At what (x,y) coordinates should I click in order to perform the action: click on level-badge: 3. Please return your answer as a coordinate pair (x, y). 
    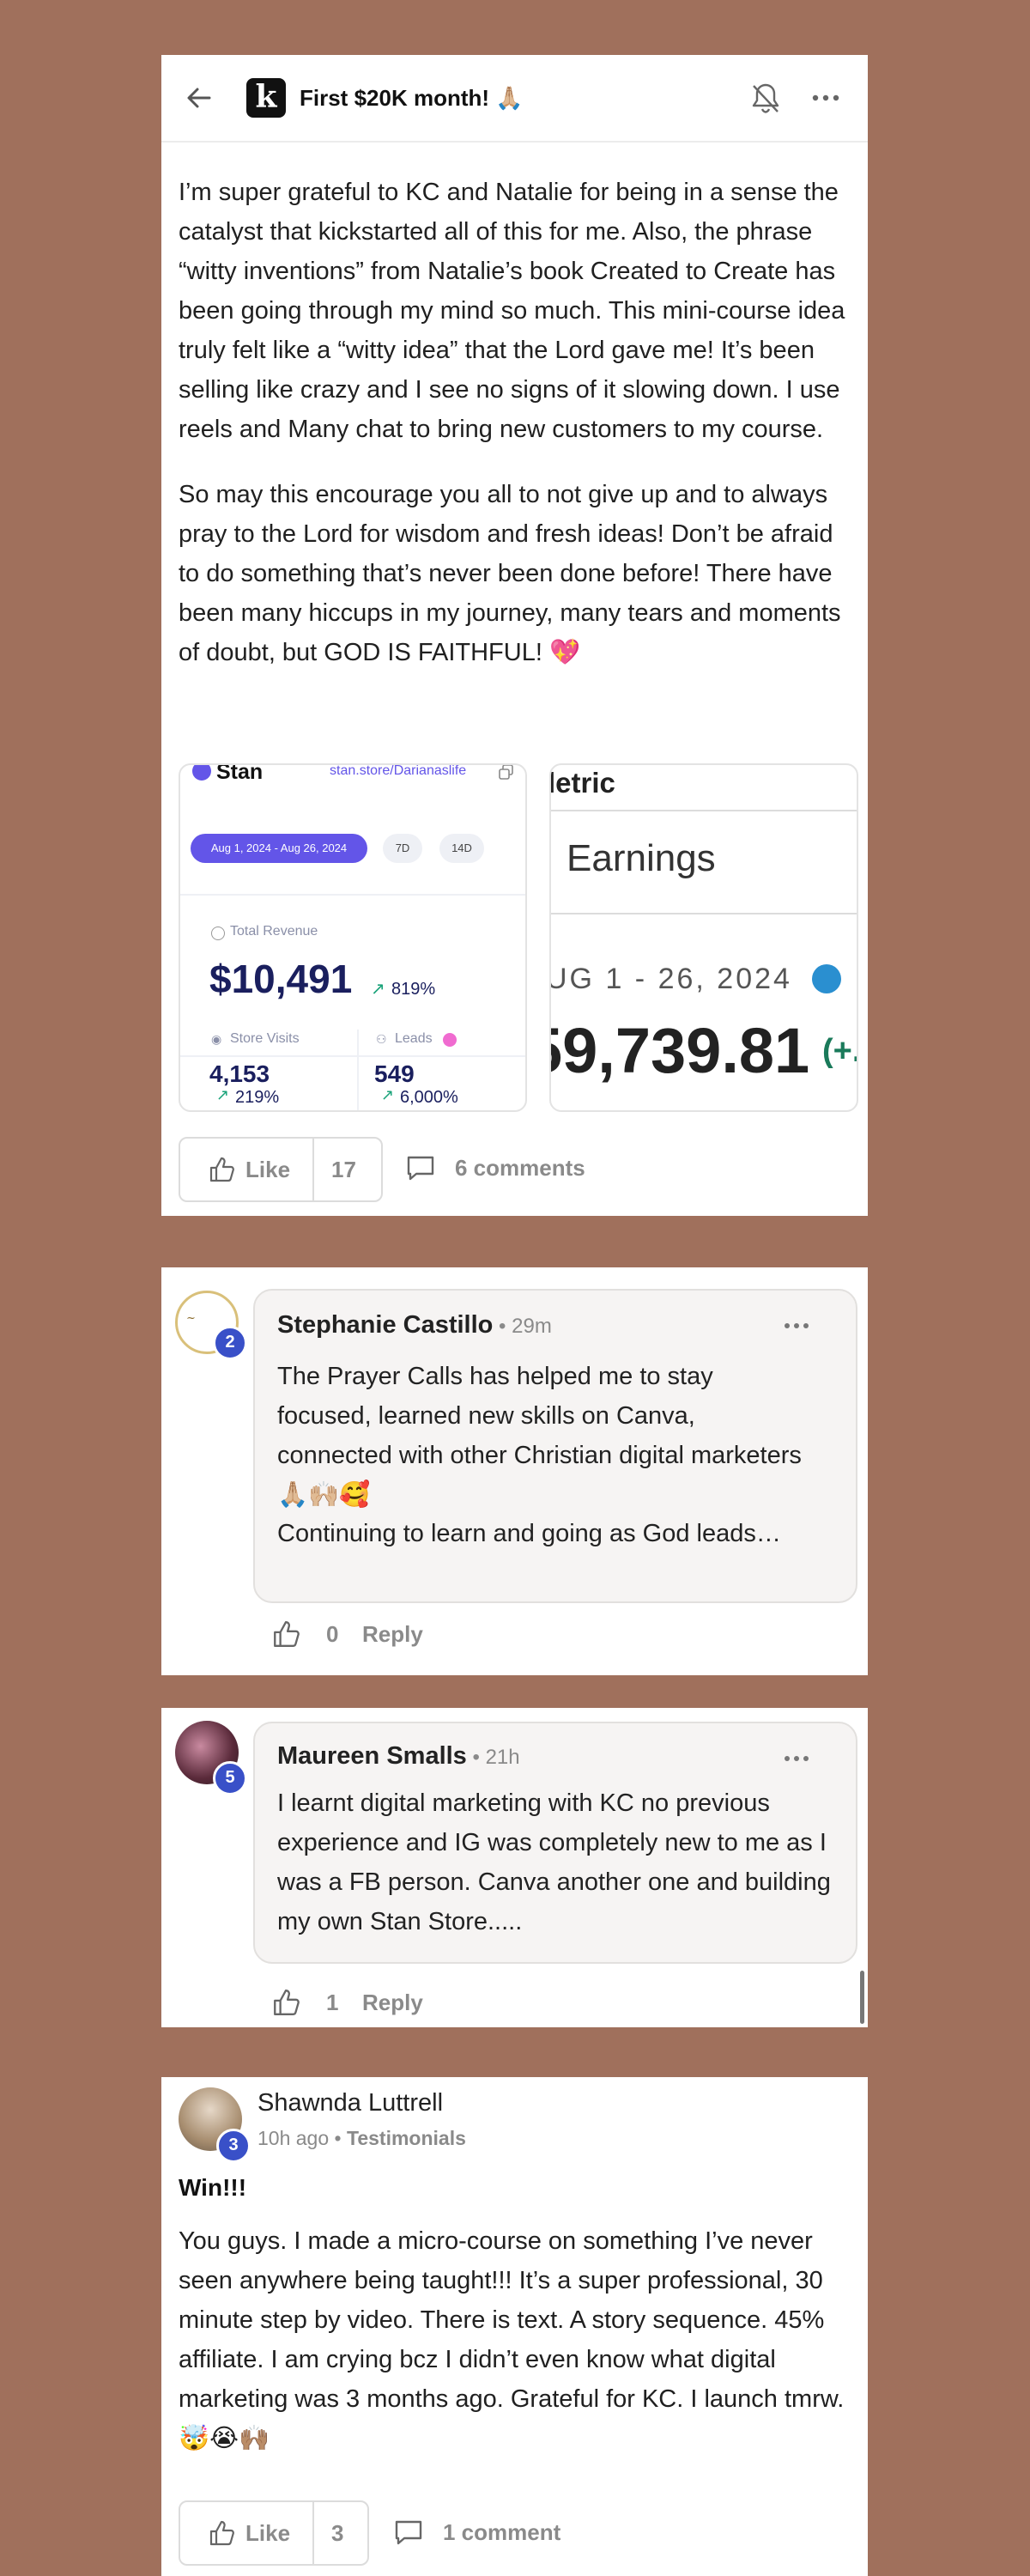
    Looking at the image, I should click on (233, 2146).